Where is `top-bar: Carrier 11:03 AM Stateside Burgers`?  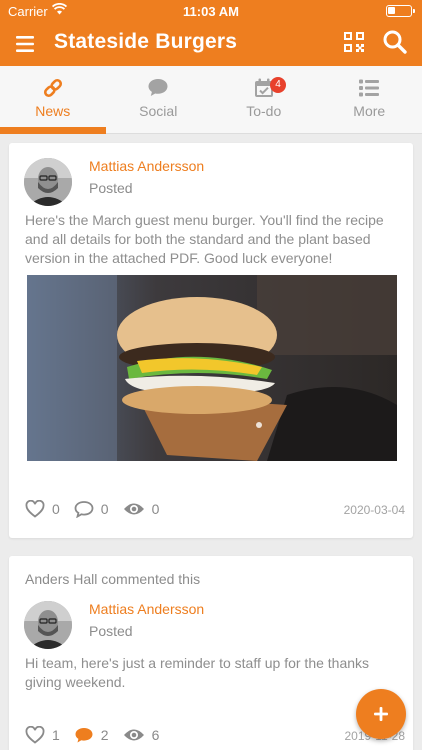
top-bar: Carrier 11:03 AM Stateside Burgers is located at coordinates (211, 33).